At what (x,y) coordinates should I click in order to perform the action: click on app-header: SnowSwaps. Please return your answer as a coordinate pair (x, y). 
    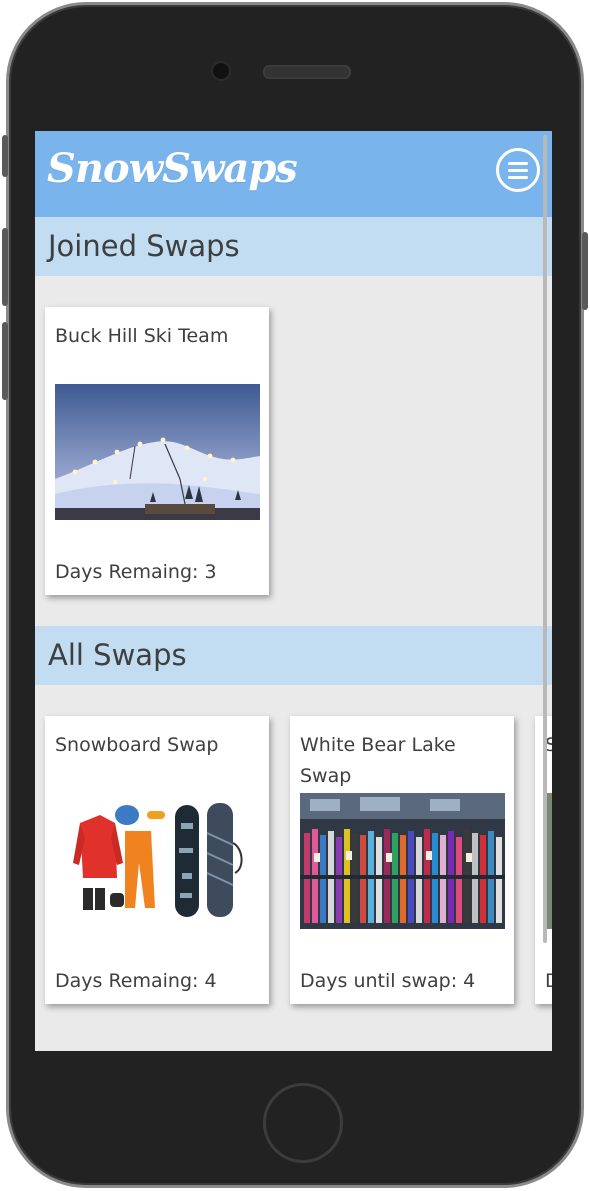
    Looking at the image, I should click on (293, 174).